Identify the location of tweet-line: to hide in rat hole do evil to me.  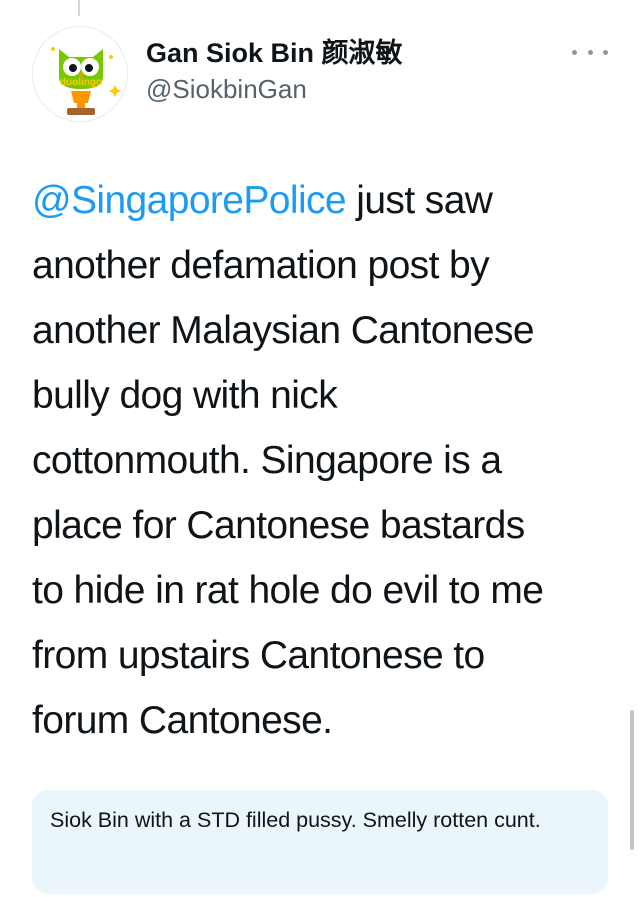
(288, 590).